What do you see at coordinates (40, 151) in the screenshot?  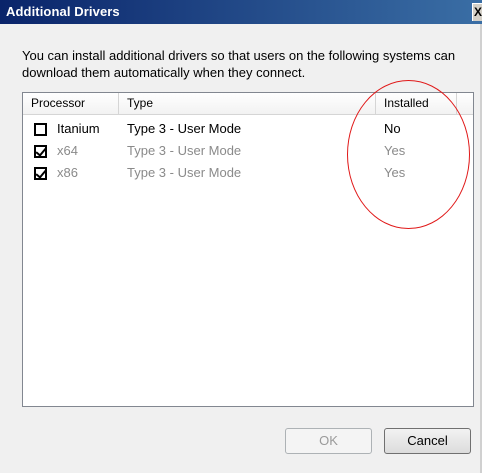 I see `checkbox-x64` at bounding box center [40, 151].